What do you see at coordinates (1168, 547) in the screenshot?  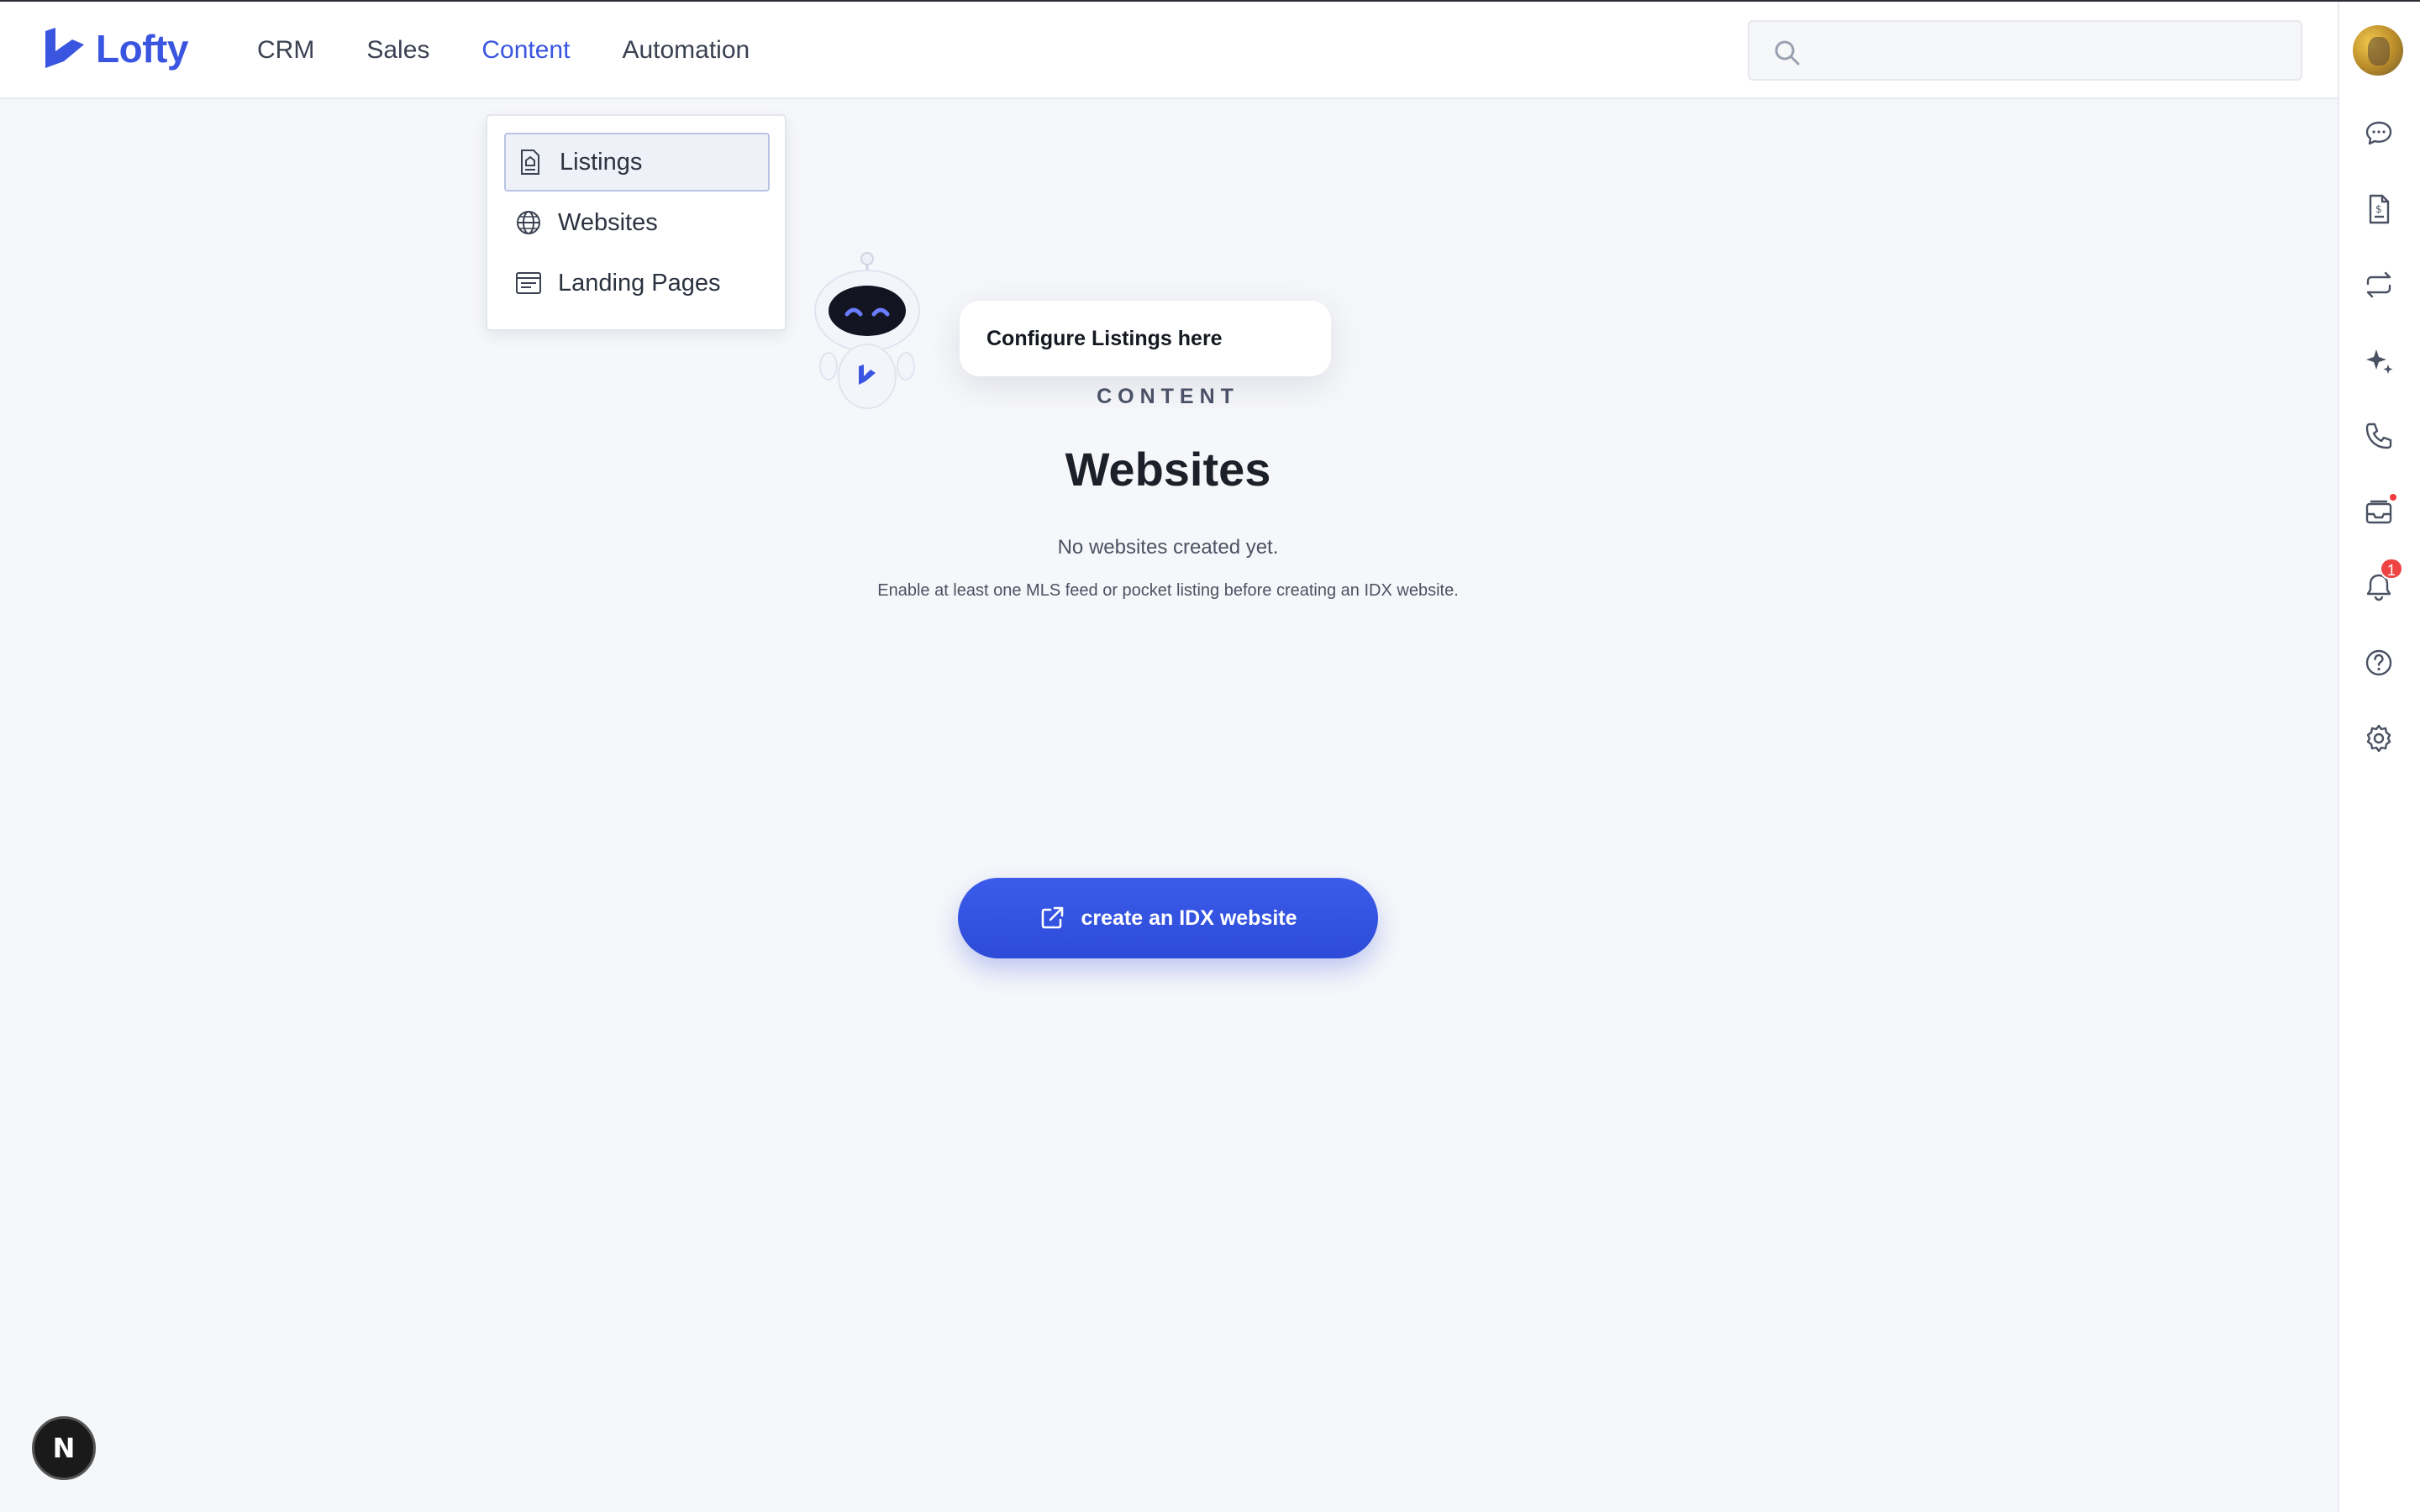 I see `empty-state-message: No websites created yet.` at bounding box center [1168, 547].